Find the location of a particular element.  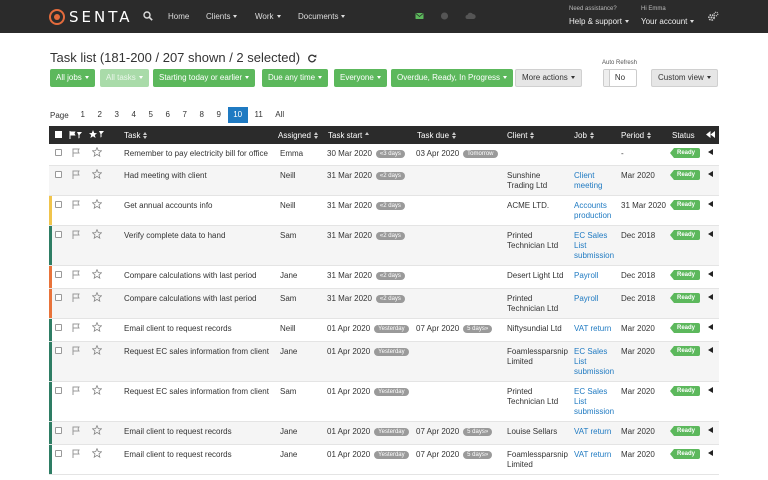

auto-refresh-toggle: No is located at coordinates (620, 78).